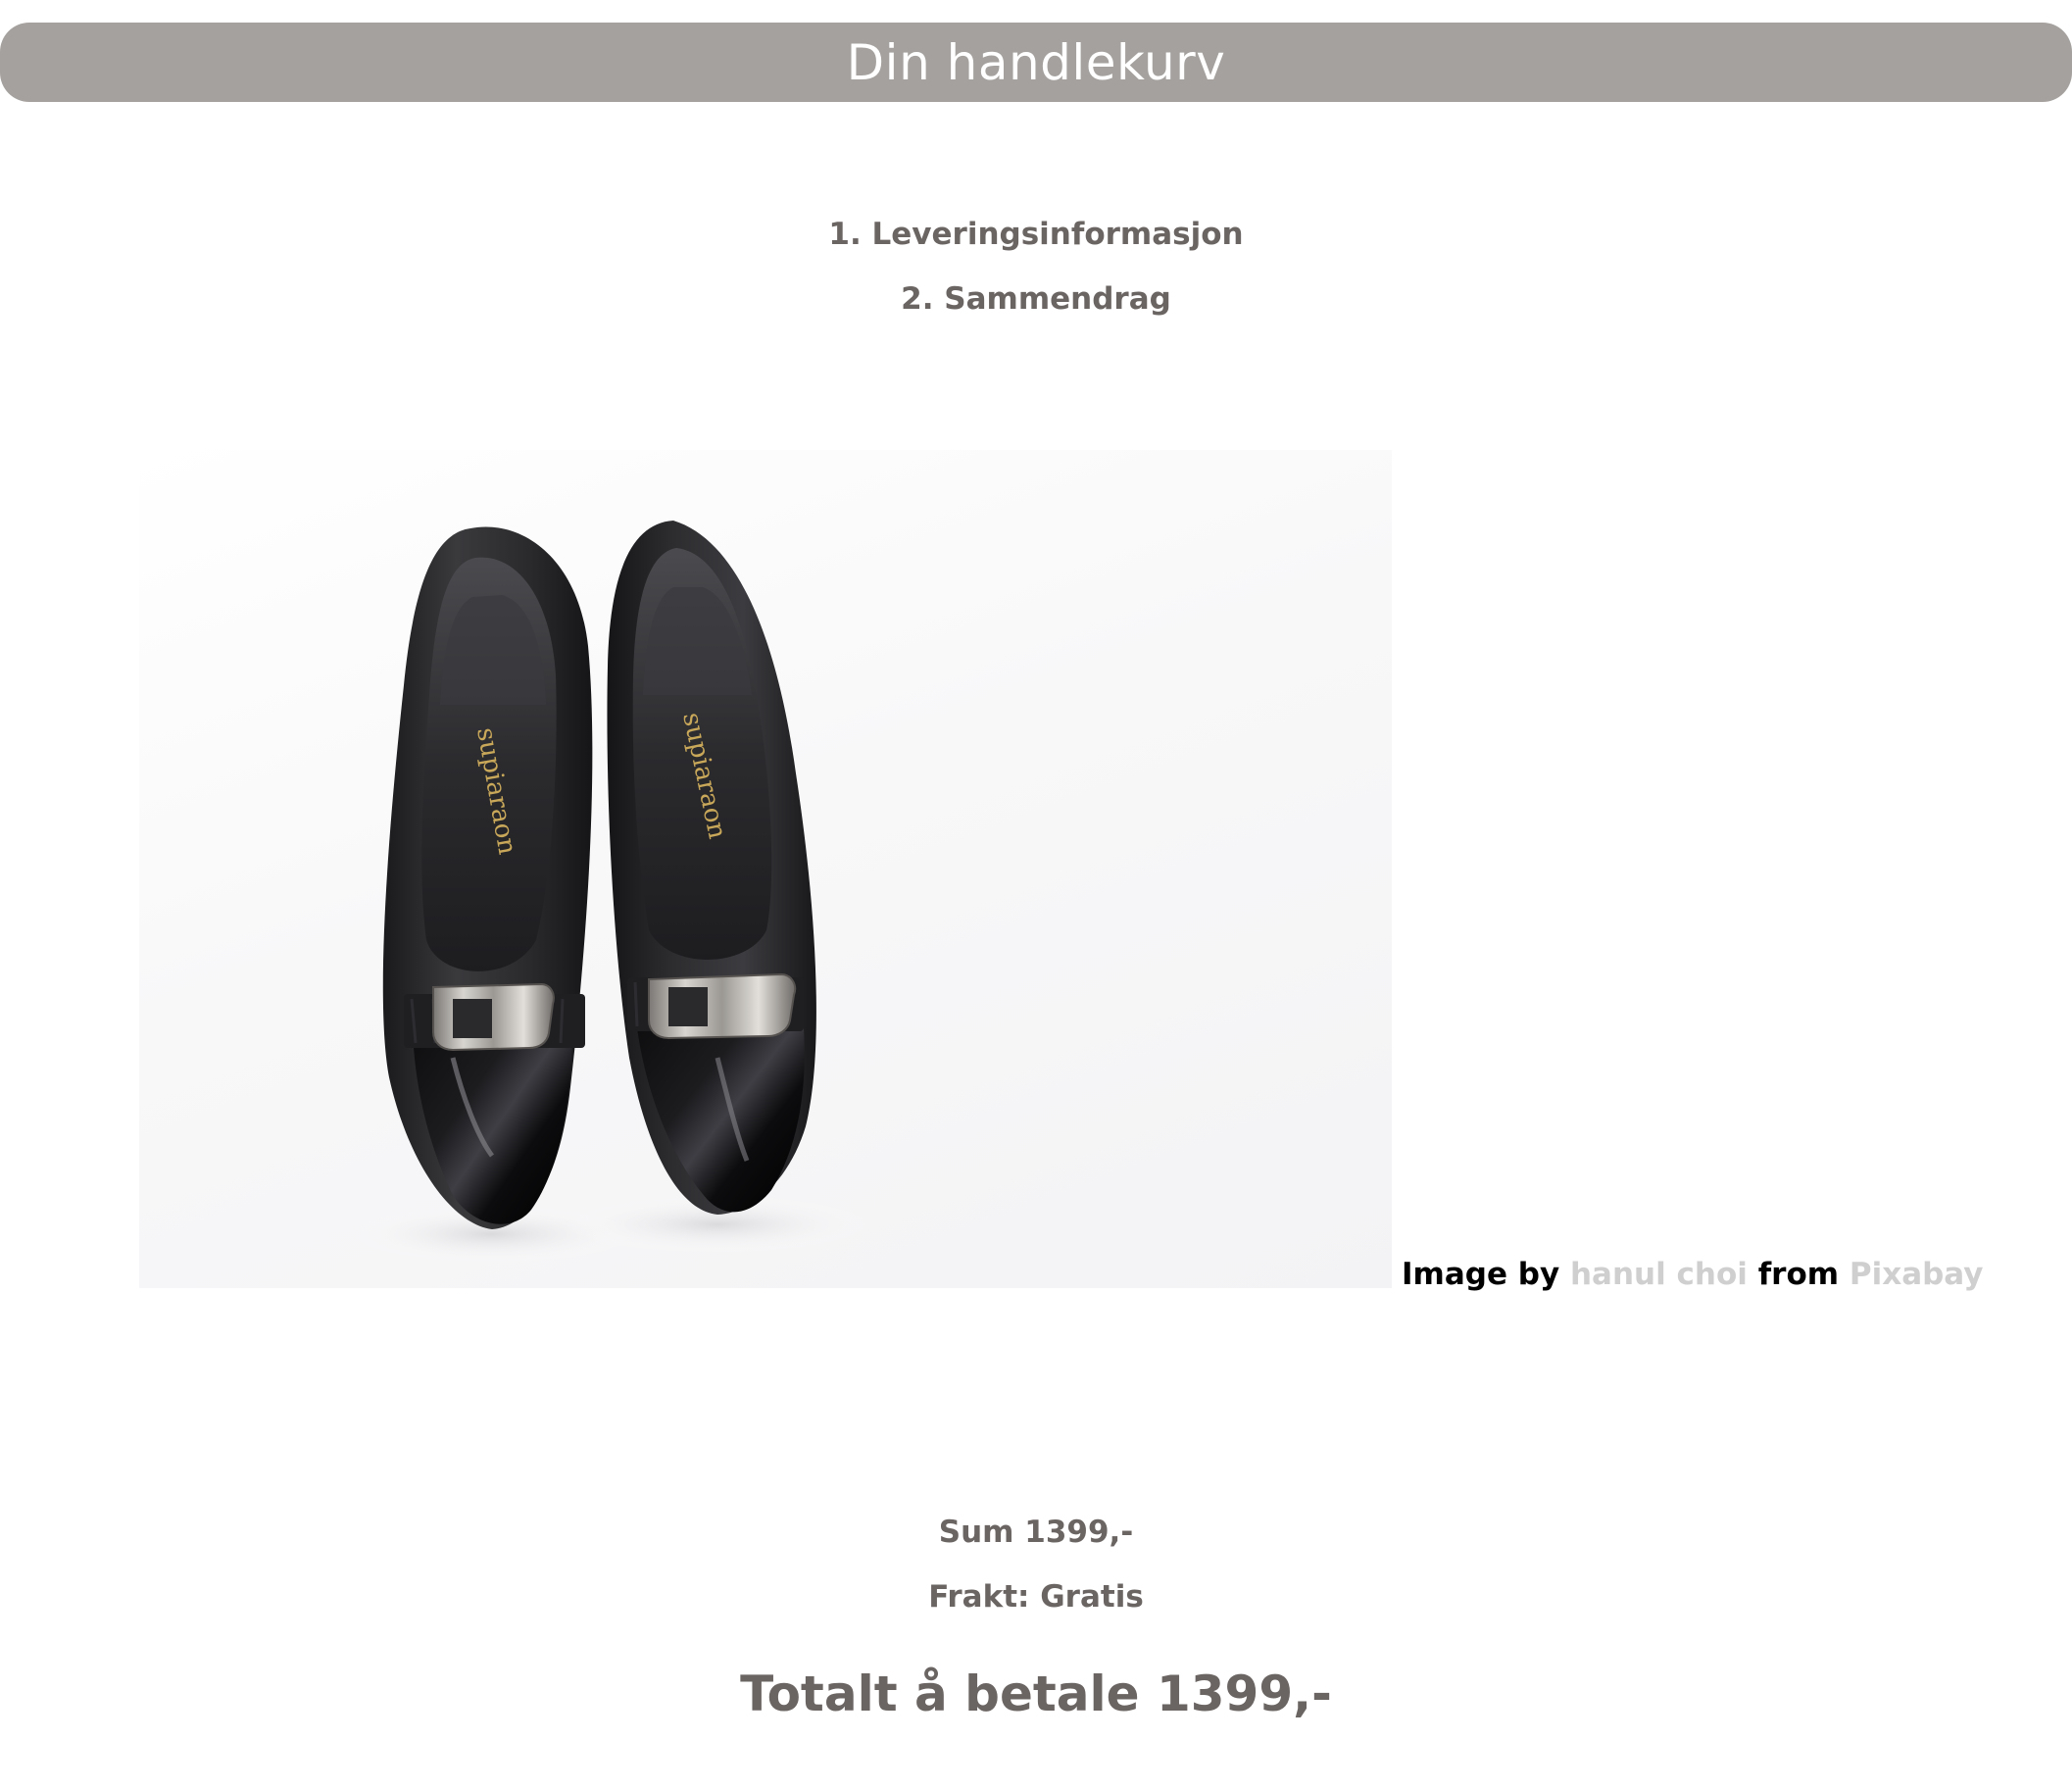 This screenshot has height=1790, width=2072. Describe the element at coordinates (1659, 1275) in the screenshot. I see `credit-author-link: hanul choi` at that location.